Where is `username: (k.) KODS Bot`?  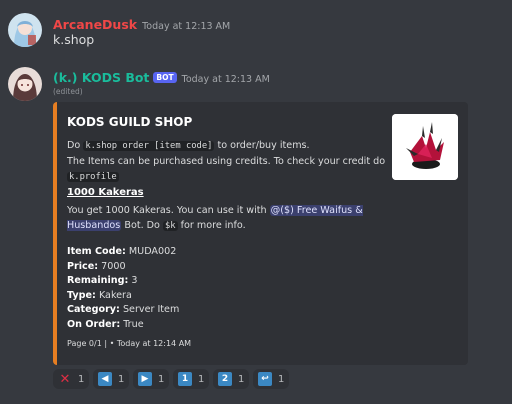
username: (k.) KODS Bot is located at coordinates (101, 77).